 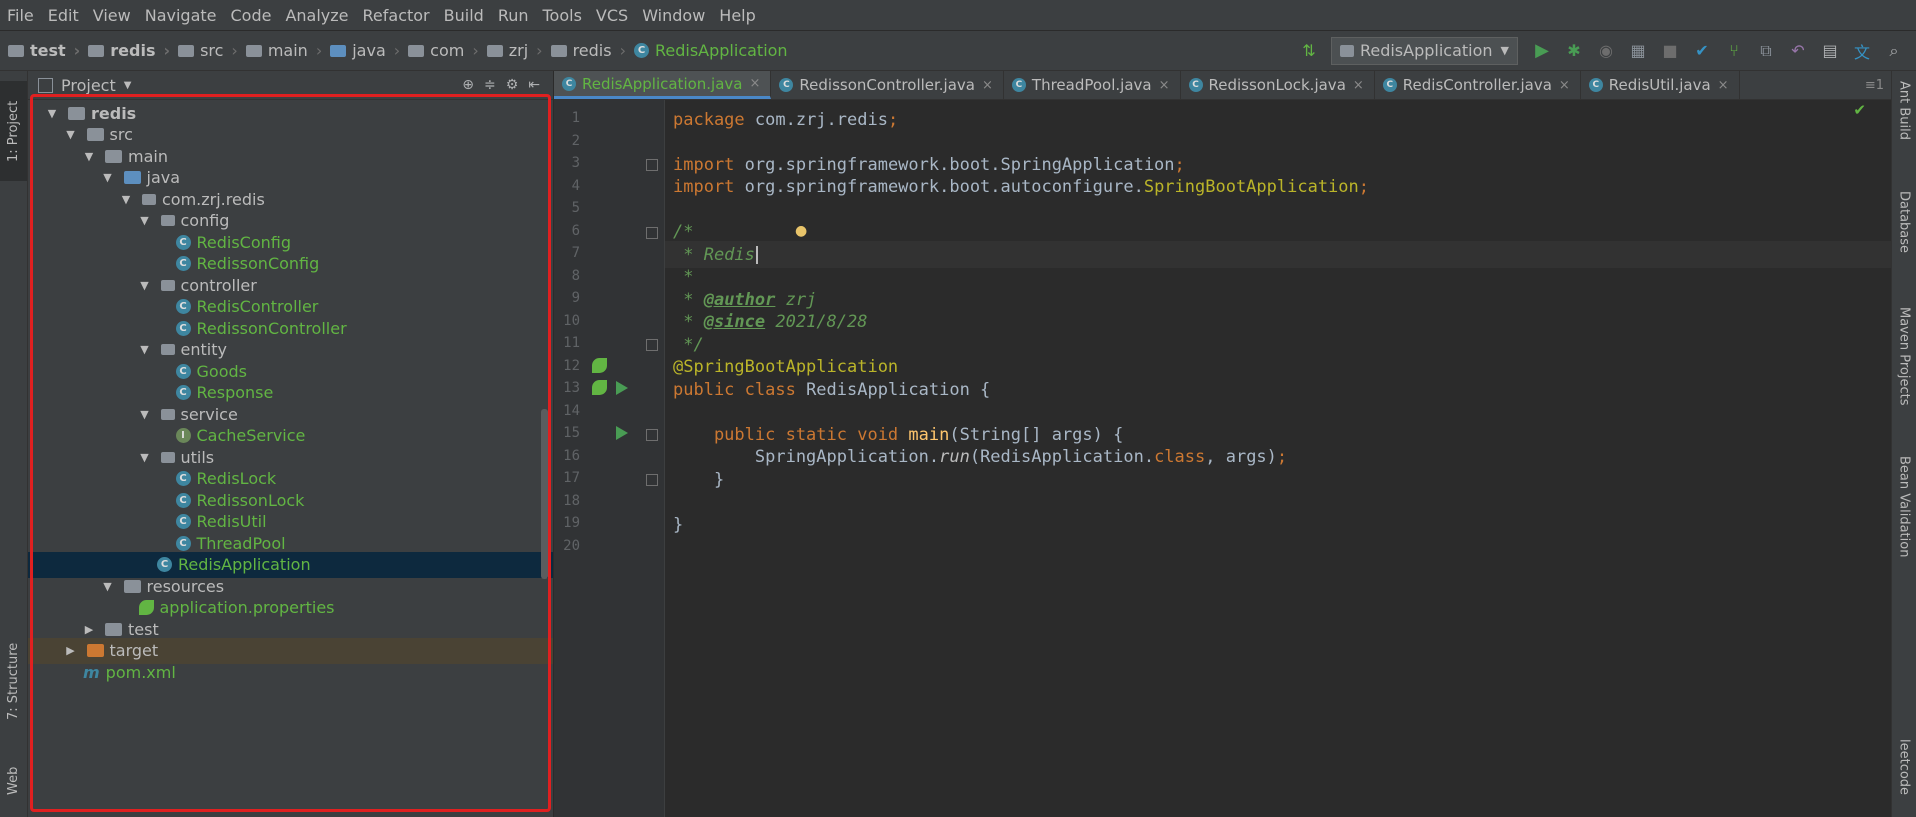 What do you see at coordinates (534, 85) in the screenshot?
I see `hide-panel-icon: ⇤` at bounding box center [534, 85].